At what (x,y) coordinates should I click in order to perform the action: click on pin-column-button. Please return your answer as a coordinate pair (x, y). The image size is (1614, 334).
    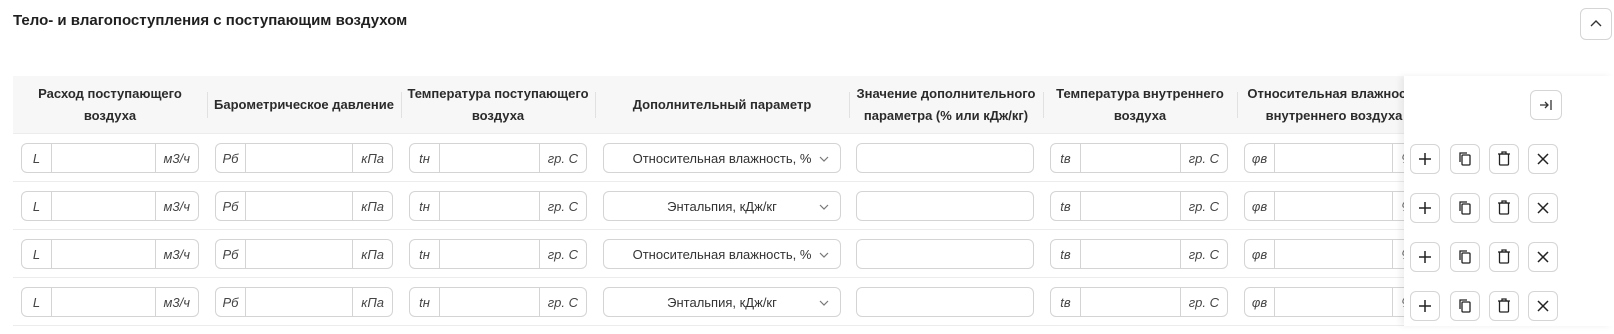
    Looking at the image, I should click on (1546, 105).